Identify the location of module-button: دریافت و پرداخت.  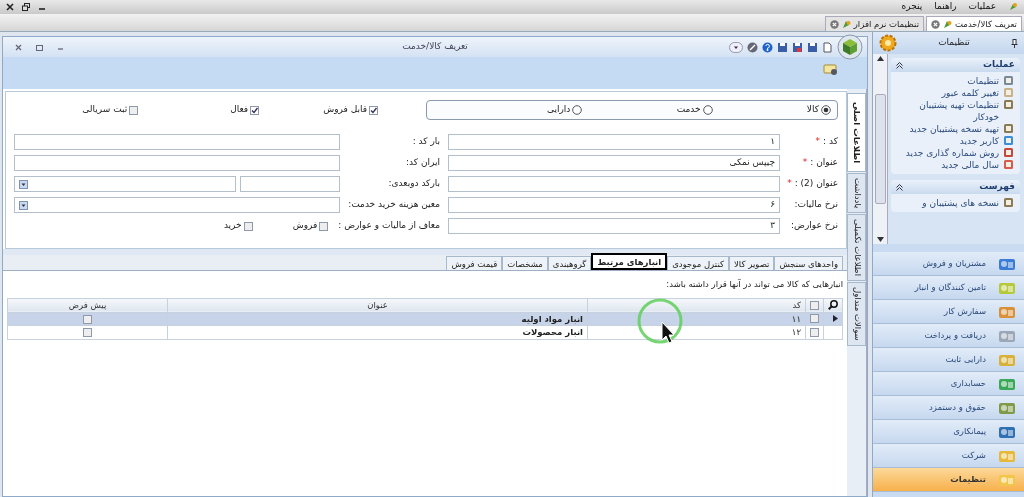
(948, 336).